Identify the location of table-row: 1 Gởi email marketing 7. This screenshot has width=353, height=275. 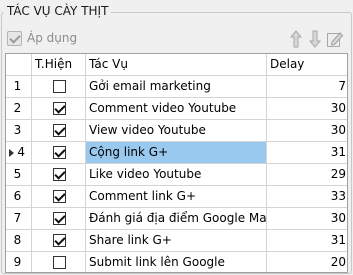
(176, 87).